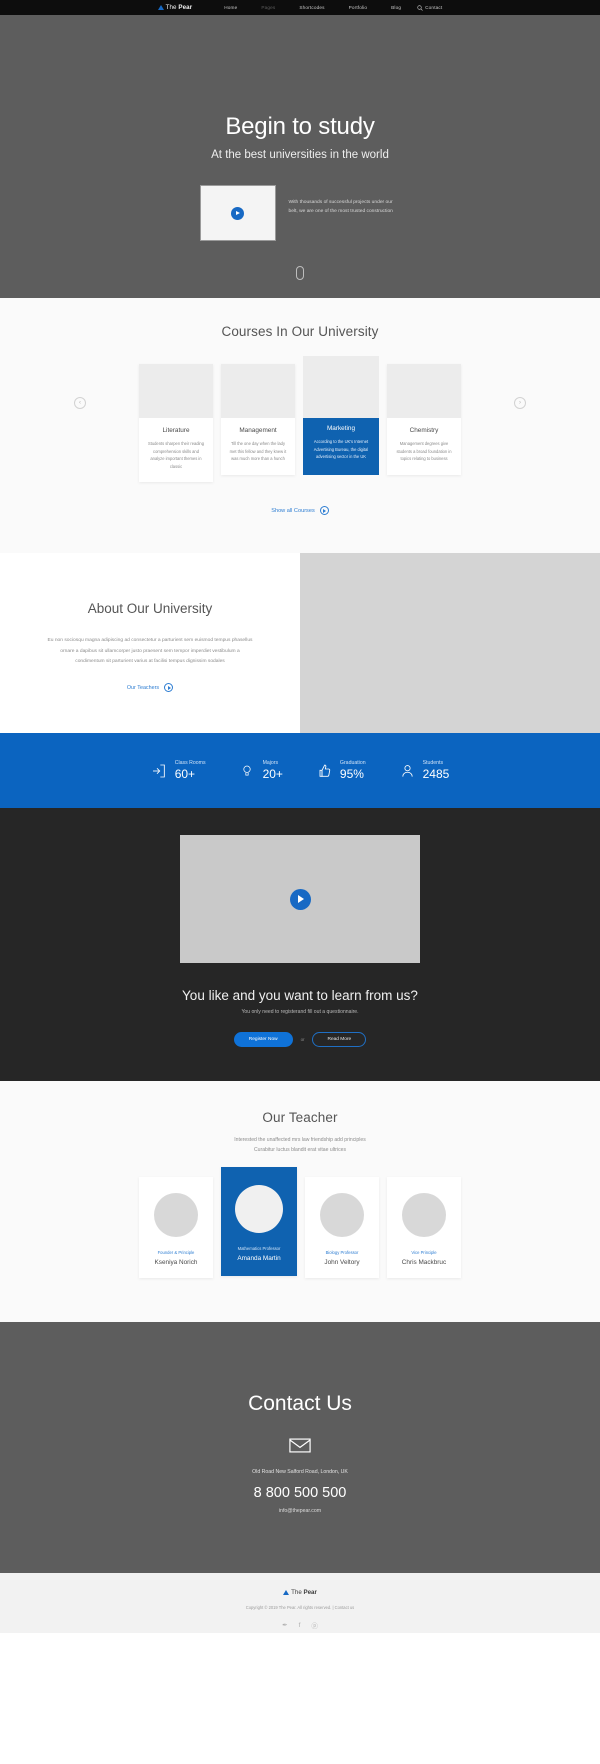  What do you see at coordinates (310, 1593) in the screenshot?
I see `footer-logo-bold: Pear` at bounding box center [310, 1593].